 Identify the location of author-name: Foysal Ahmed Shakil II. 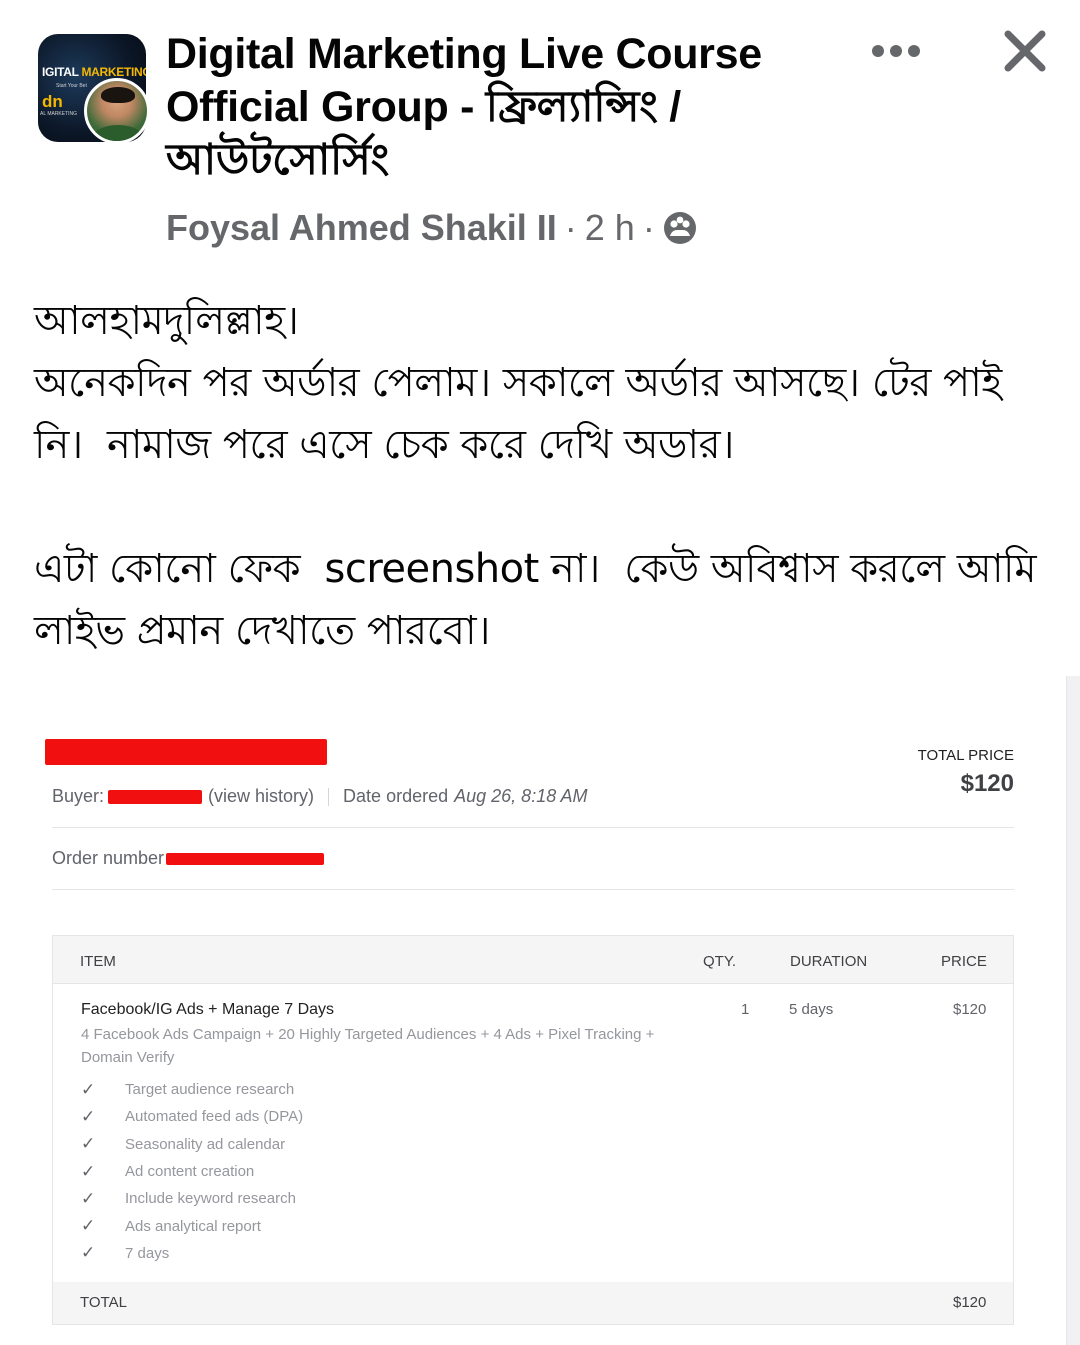
(361, 228).